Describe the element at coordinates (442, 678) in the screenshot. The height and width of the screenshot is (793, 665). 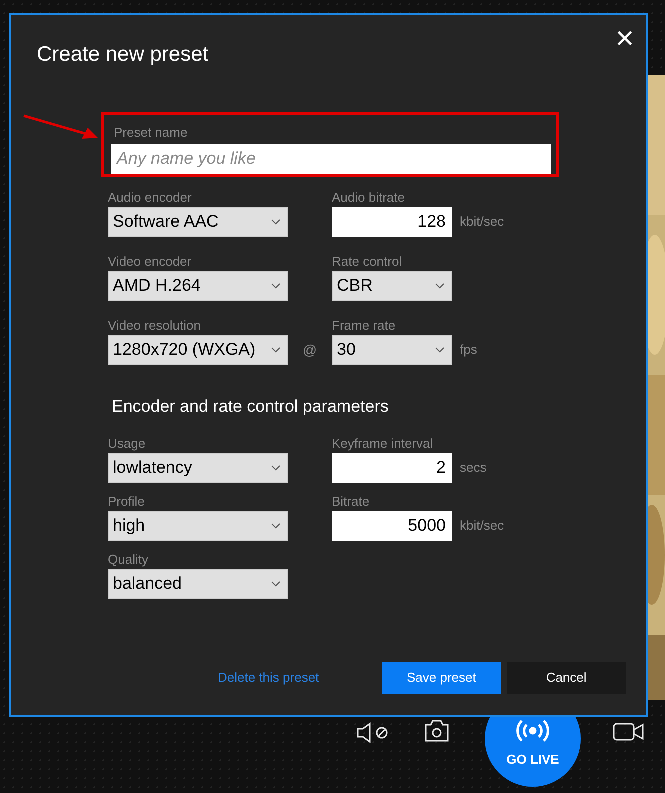
I see `save-button: Save preset` at that location.